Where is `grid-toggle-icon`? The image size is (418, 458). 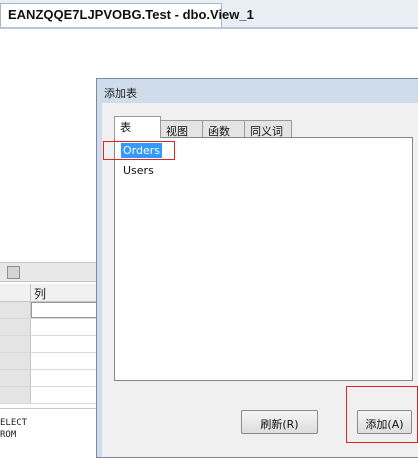
grid-toggle-icon is located at coordinates (13, 272).